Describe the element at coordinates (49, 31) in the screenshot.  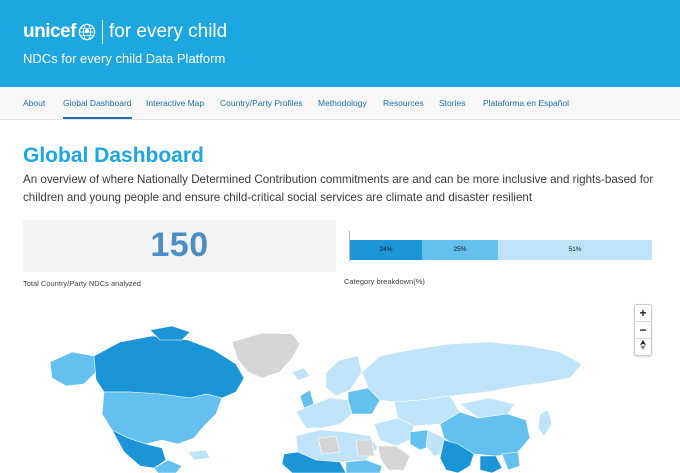
I see `logo-wordmark: unicef` at that location.